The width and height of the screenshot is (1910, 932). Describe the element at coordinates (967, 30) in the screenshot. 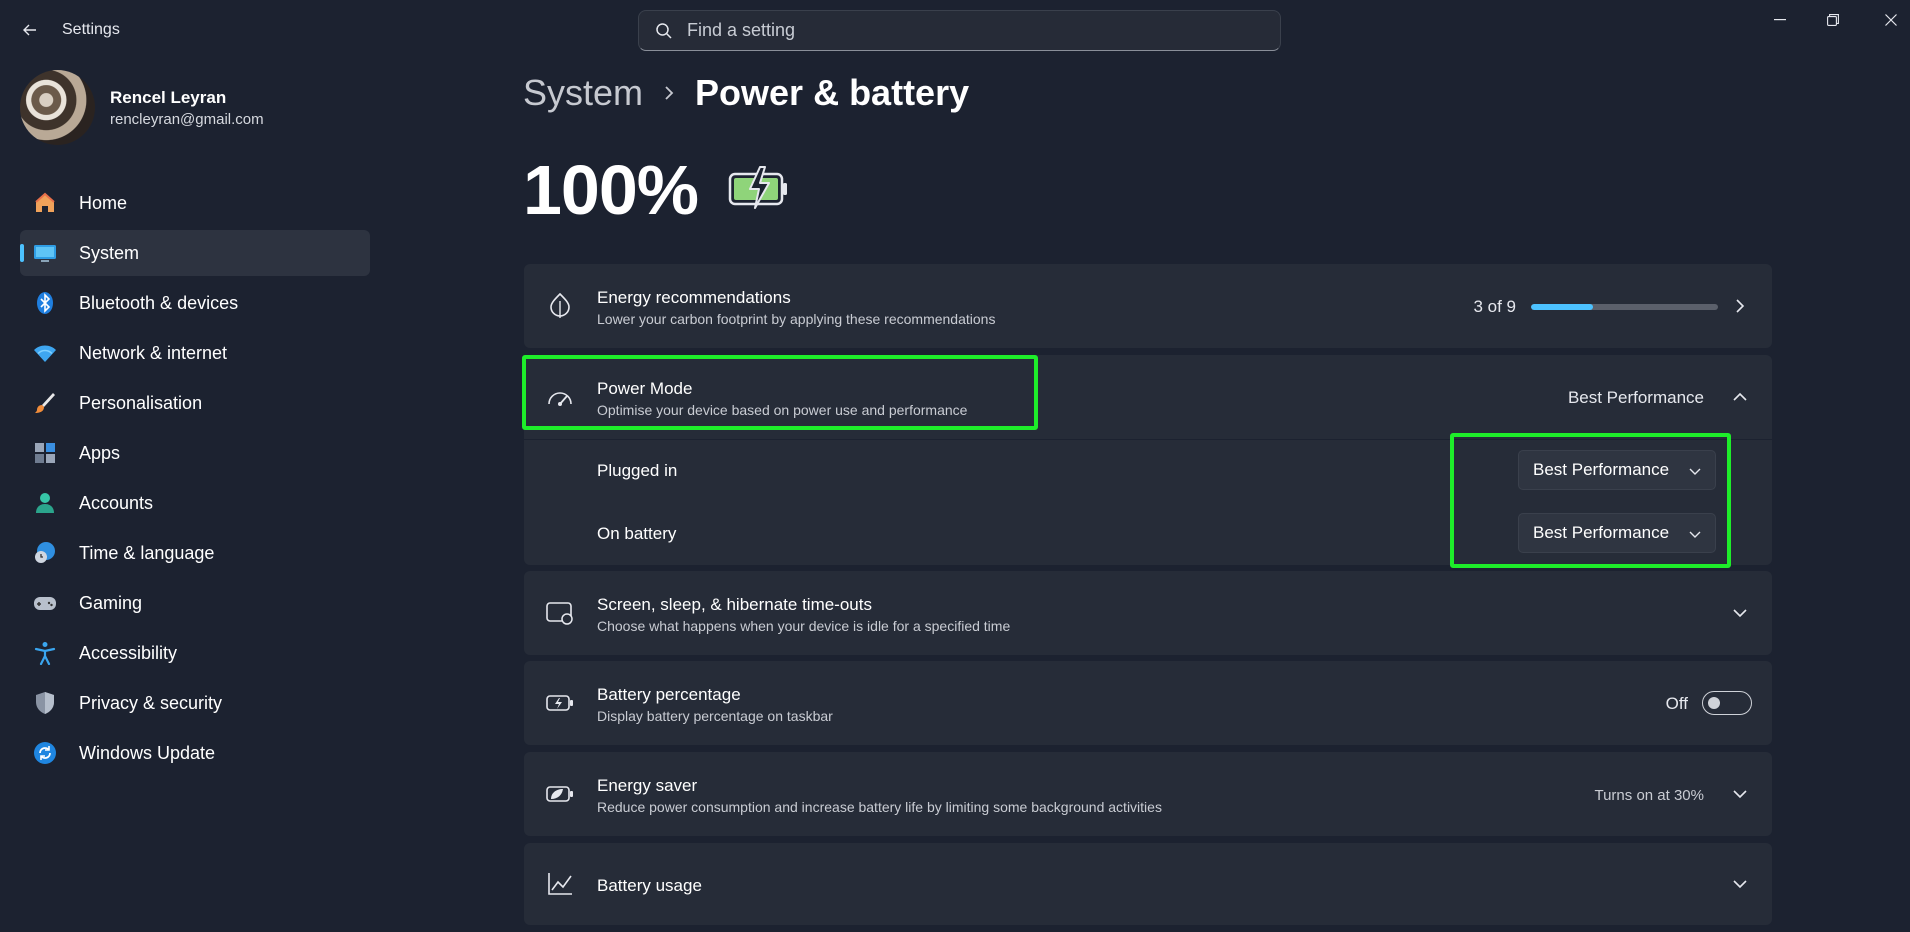

I see `search-input` at that location.